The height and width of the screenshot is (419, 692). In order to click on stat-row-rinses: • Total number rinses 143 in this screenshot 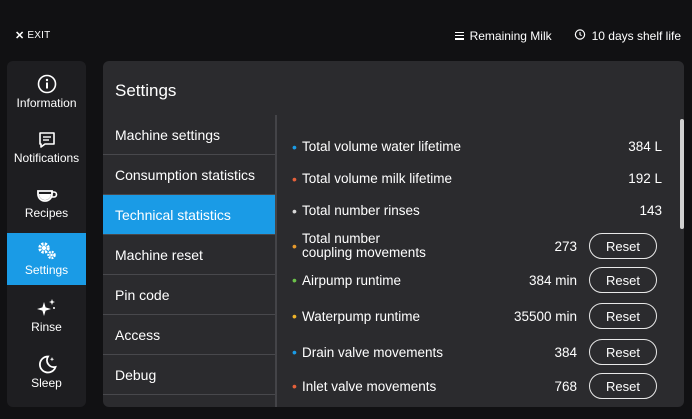, I will do `click(477, 210)`.